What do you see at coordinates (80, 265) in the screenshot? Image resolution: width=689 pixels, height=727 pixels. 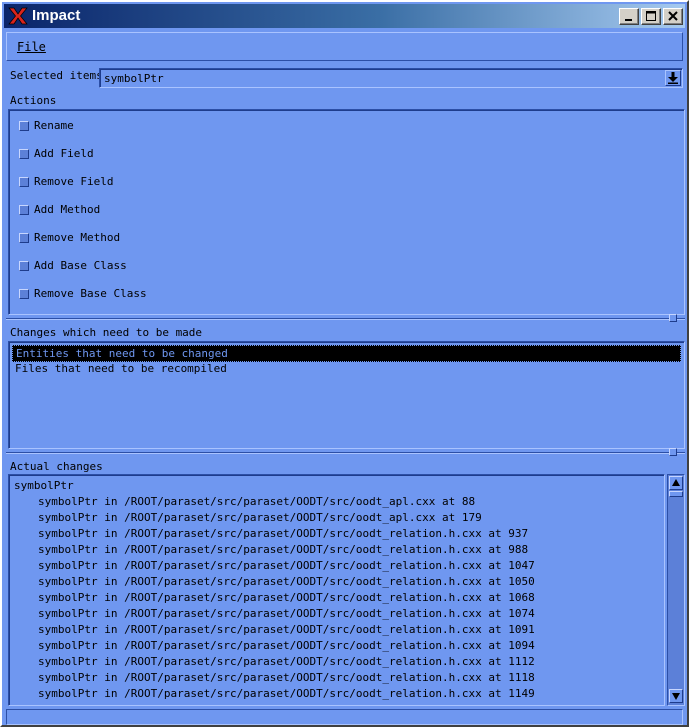 I see `action-label: Add Base Class` at bounding box center [80, 265].